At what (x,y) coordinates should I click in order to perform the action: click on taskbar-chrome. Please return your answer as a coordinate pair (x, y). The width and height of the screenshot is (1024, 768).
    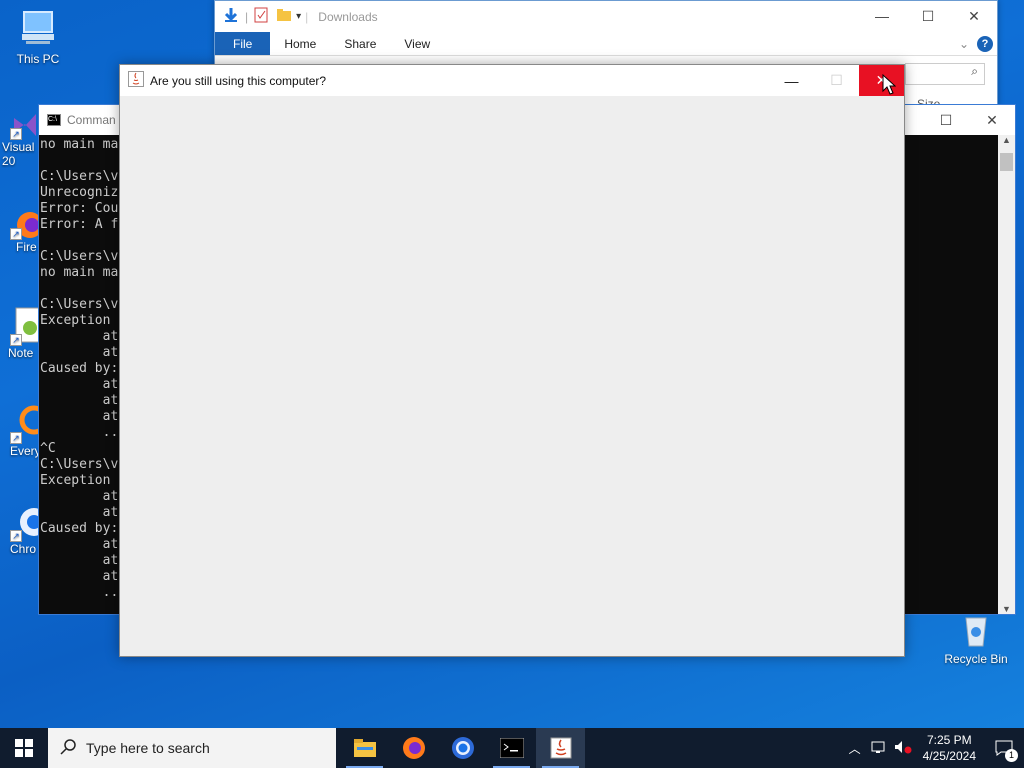
    Looking at the image, I should click on (462, 748).